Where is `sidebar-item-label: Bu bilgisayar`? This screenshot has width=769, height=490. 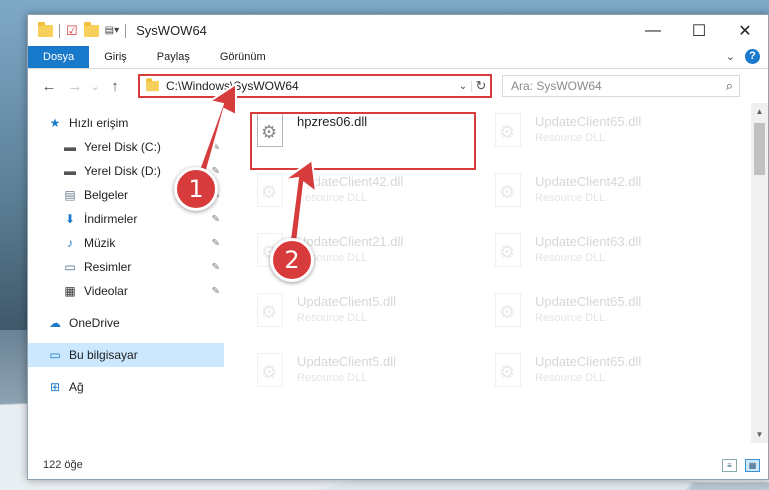 sidebar-item-label: Bu bilgisayar is located at coordinates (103, 355).